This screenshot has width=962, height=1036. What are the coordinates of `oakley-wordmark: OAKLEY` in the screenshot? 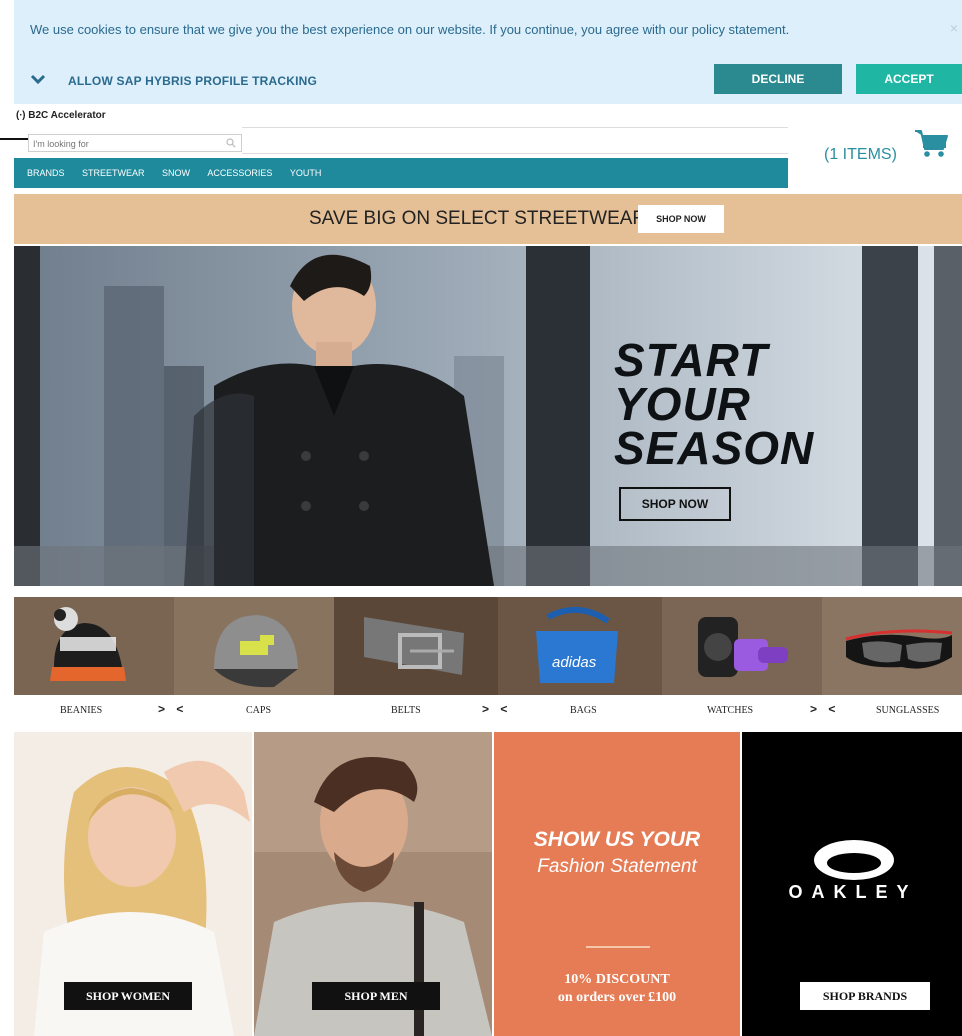 It's located at (853, 892).